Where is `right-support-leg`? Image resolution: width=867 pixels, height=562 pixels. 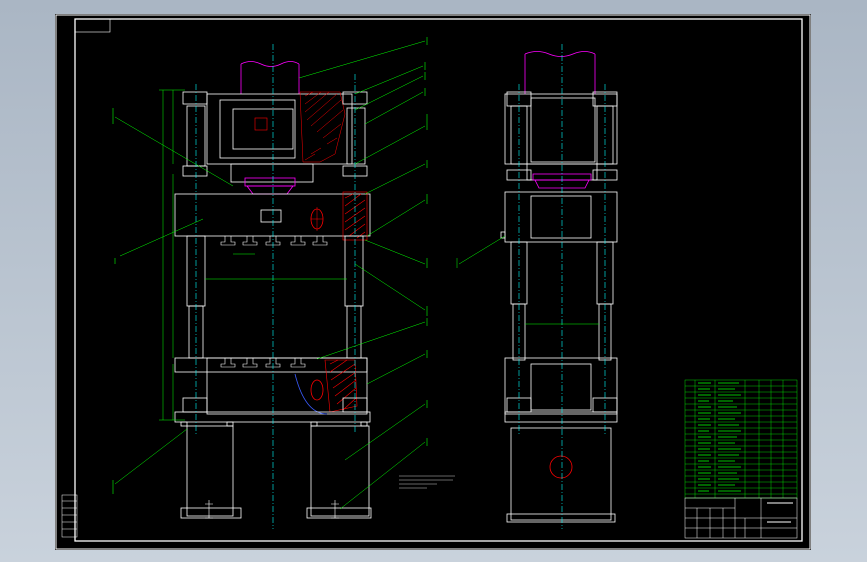 right-support-leg is located at coordinates (340, 471).